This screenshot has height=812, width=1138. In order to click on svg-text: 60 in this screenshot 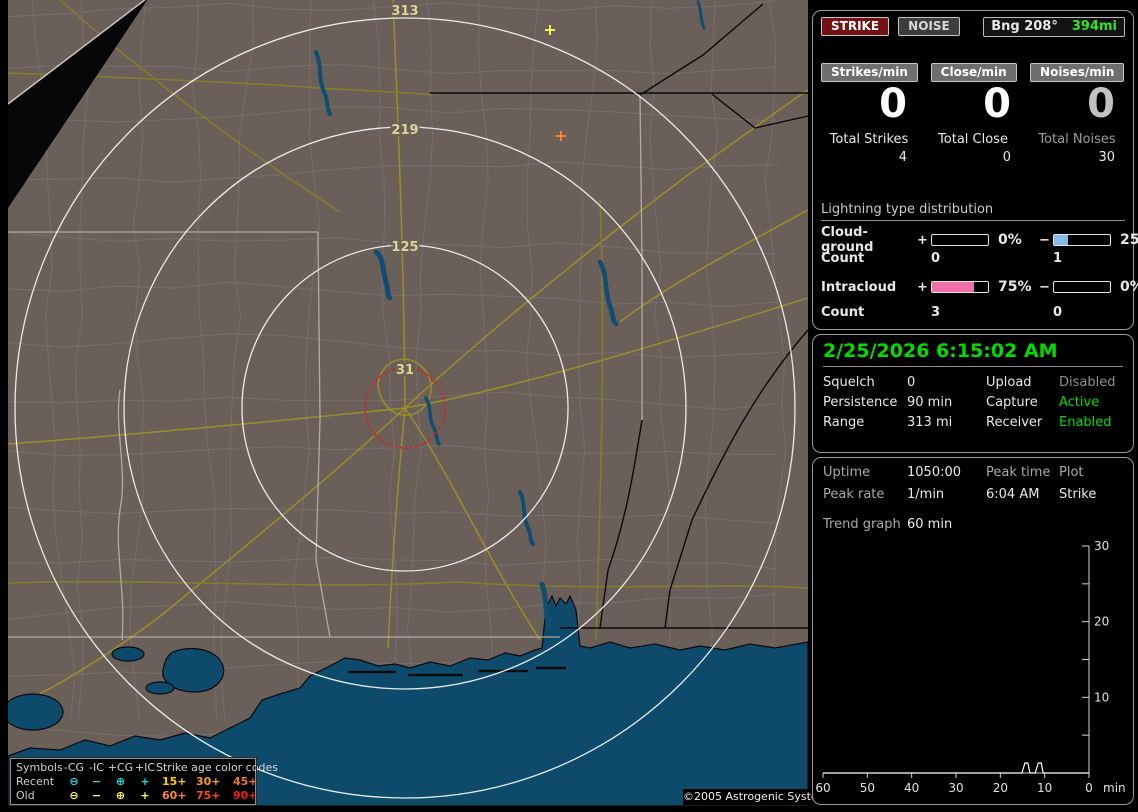, I will do `click(822, 788)`.